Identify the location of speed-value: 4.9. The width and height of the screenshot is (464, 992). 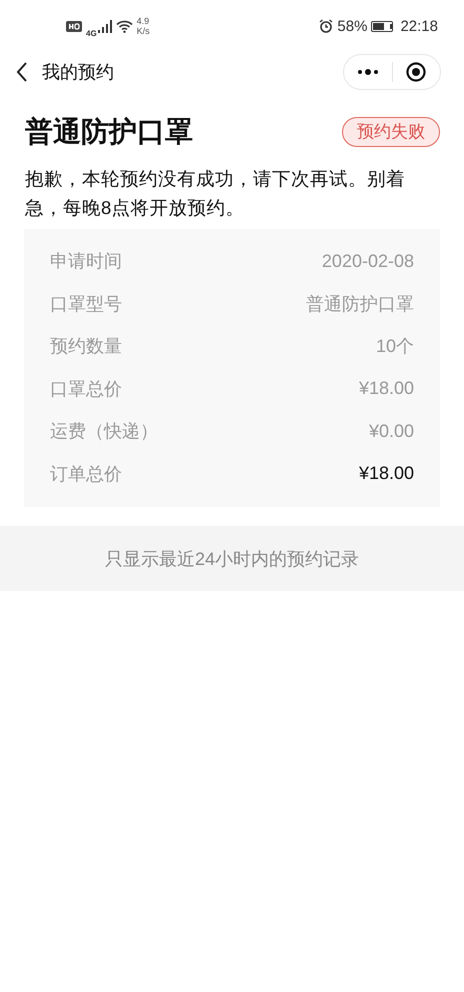
(143, 21).